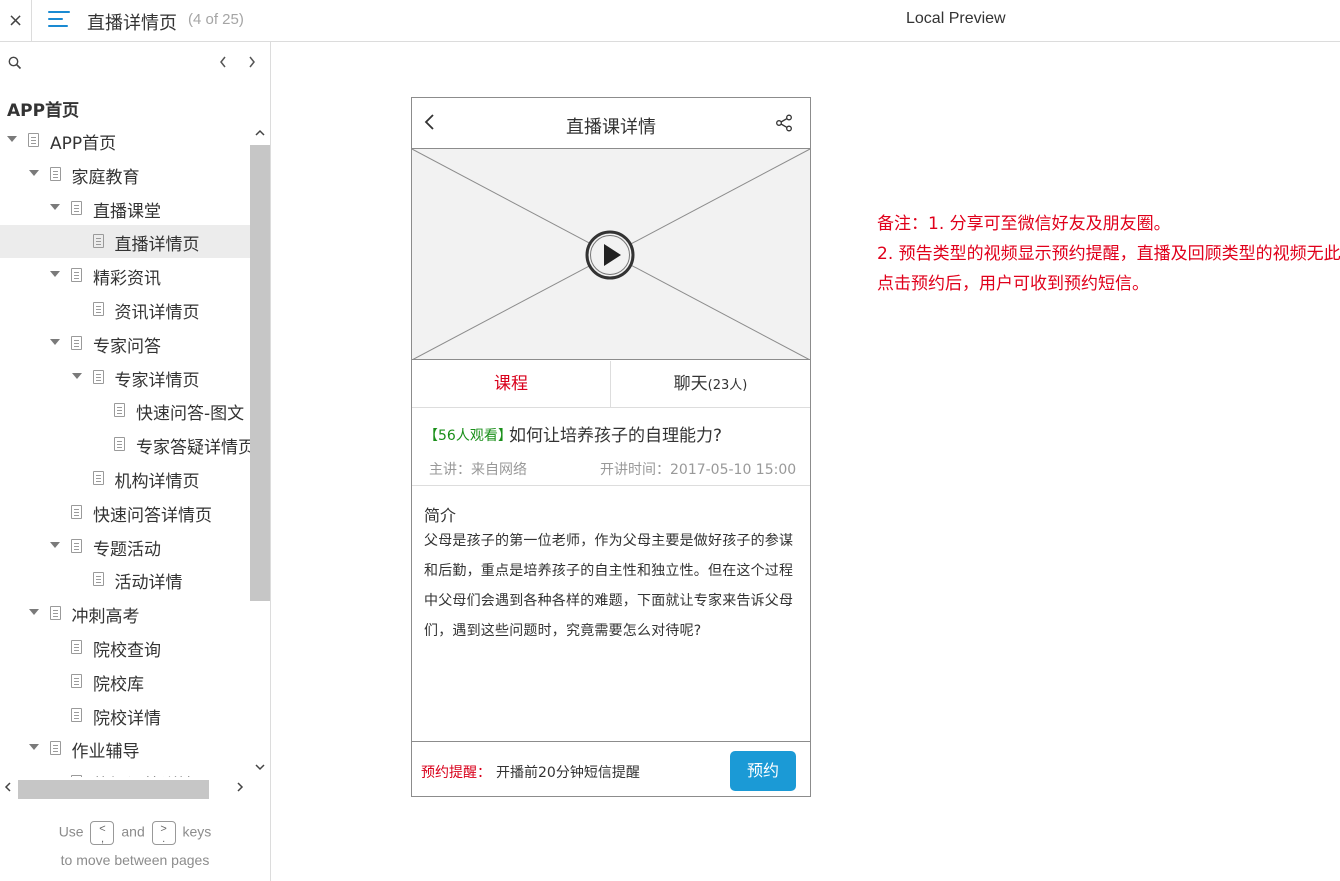  I want to click on note-line-2: 2. 预告类型的视频显示预约提醒，直播及回顾类型的视频无此提醒；, so click(1108, 254).